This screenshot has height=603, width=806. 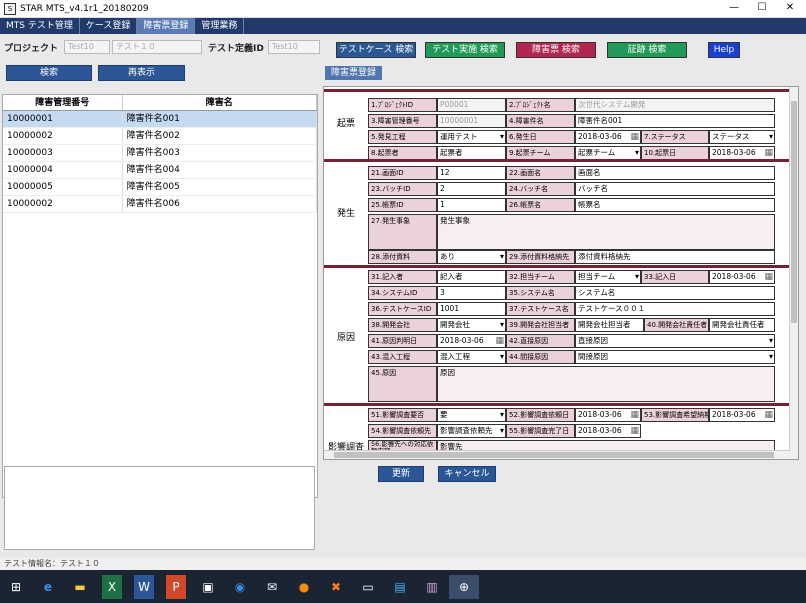 What do you see at coordinates (734, 8) in the screenshot?
I see `minimize-button: —` at bounding box center [734, 8].